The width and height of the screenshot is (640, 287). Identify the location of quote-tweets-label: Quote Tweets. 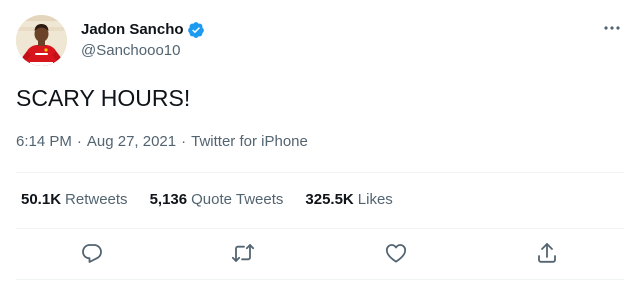
(237, 199).